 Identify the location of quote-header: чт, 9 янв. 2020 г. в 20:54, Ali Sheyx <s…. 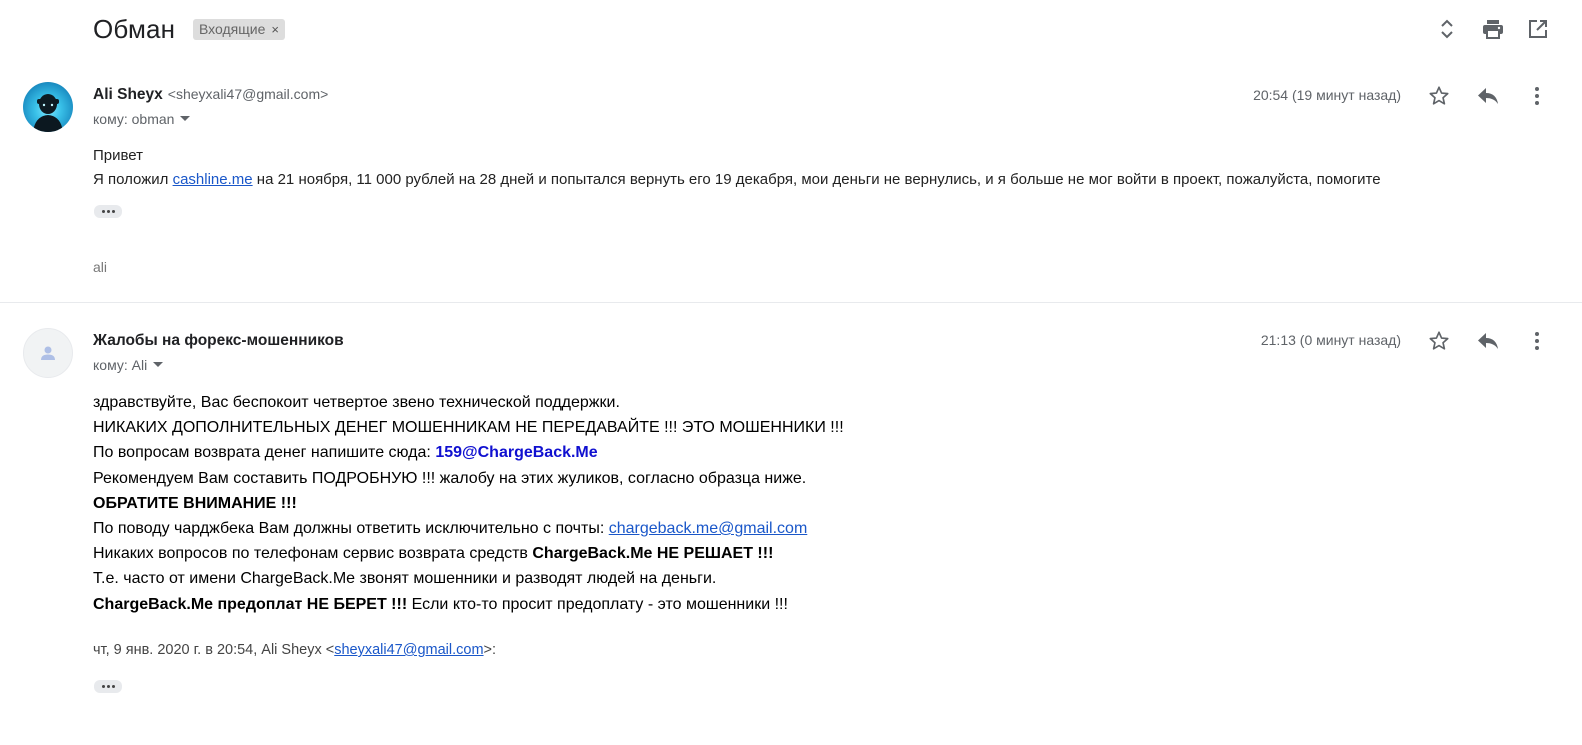
(294, 650).